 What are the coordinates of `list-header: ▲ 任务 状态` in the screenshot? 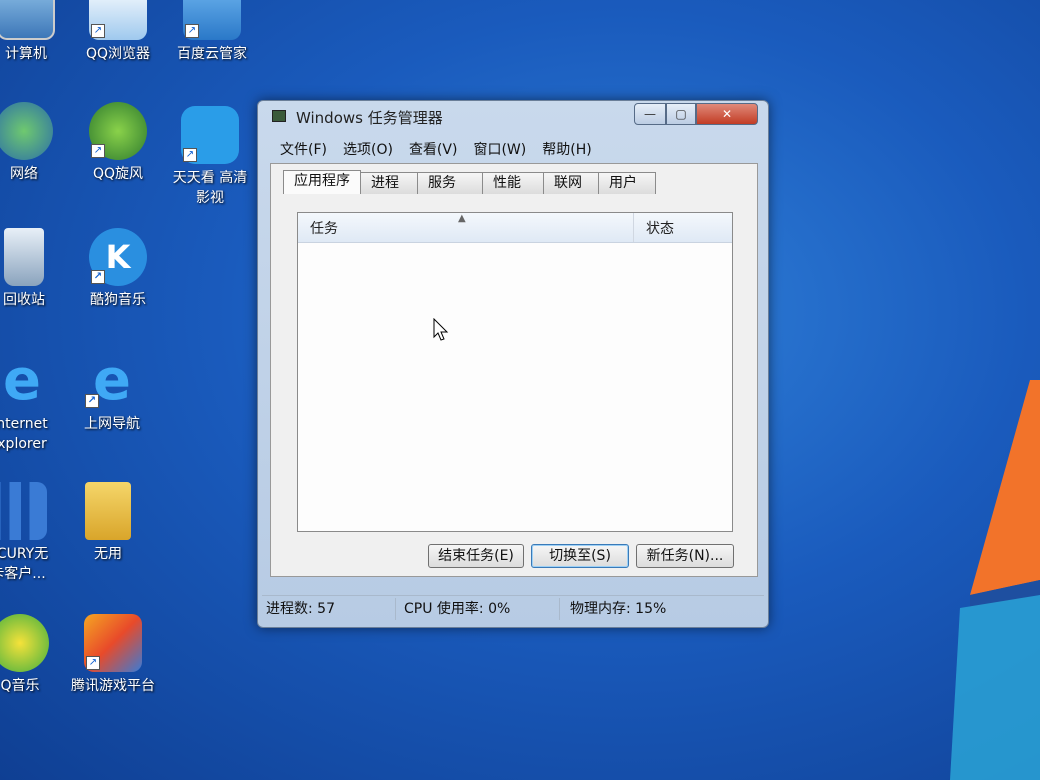 It's located at (515, 228).